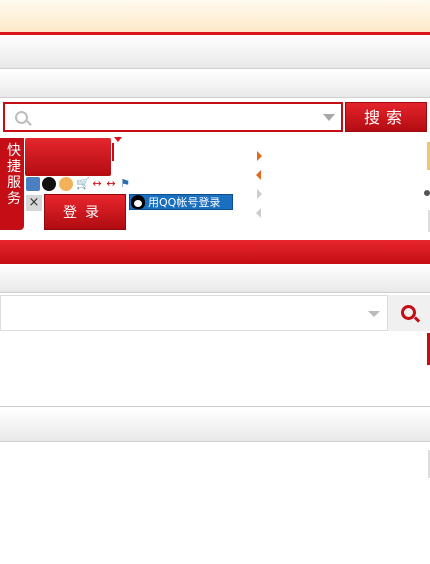 The image size is (430, 564). What do you see at coordinates (176, 118) in the screenshot?
I see `search-input` at bounding box center [176, 118].